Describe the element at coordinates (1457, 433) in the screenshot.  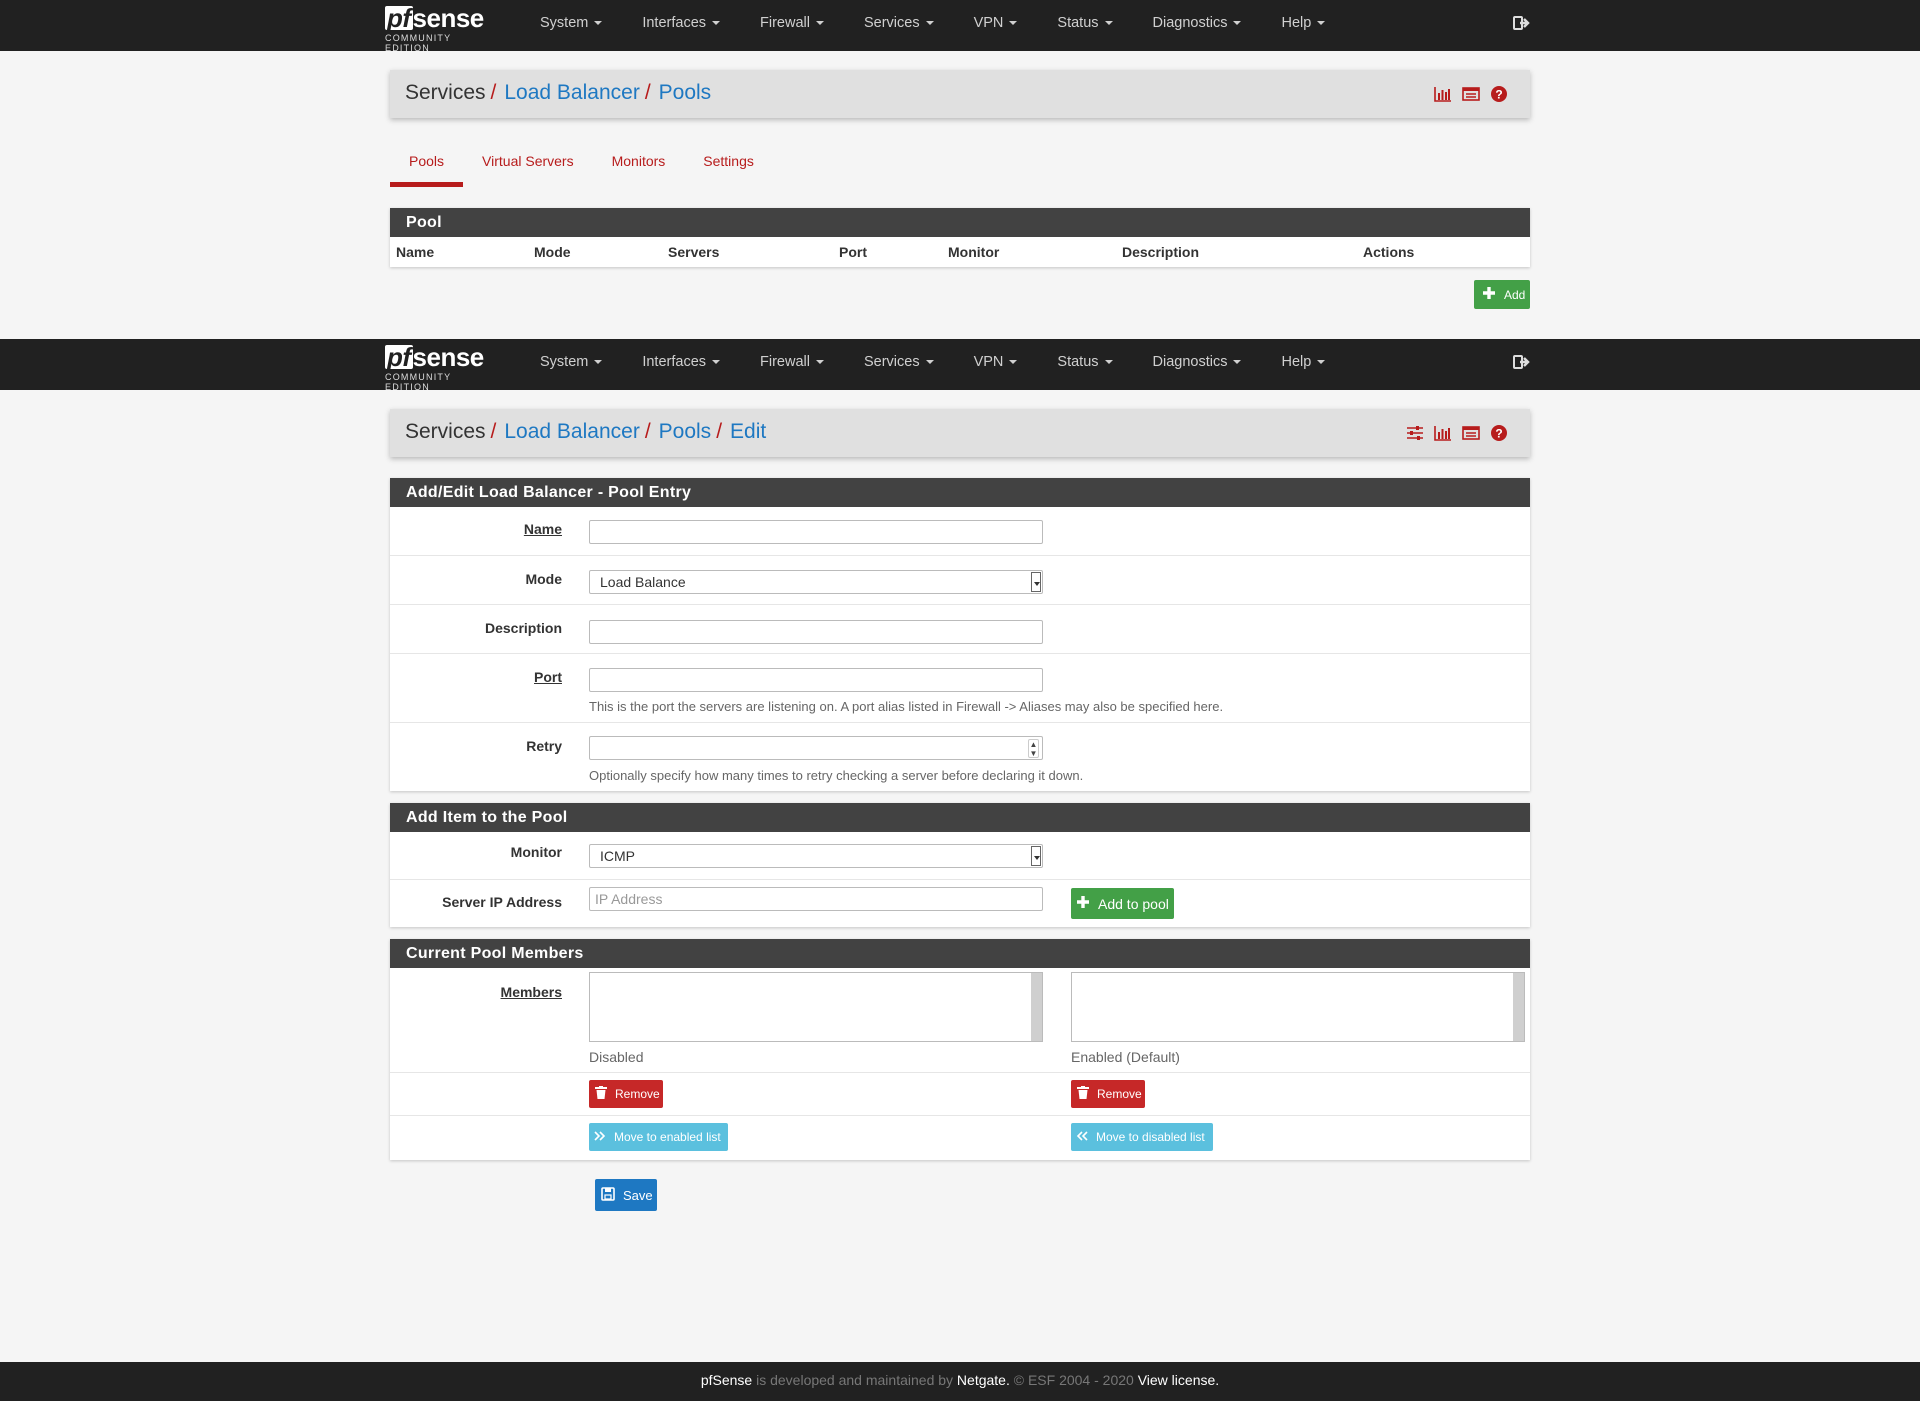
I see `breadcrumb-icons: ?` at that location.